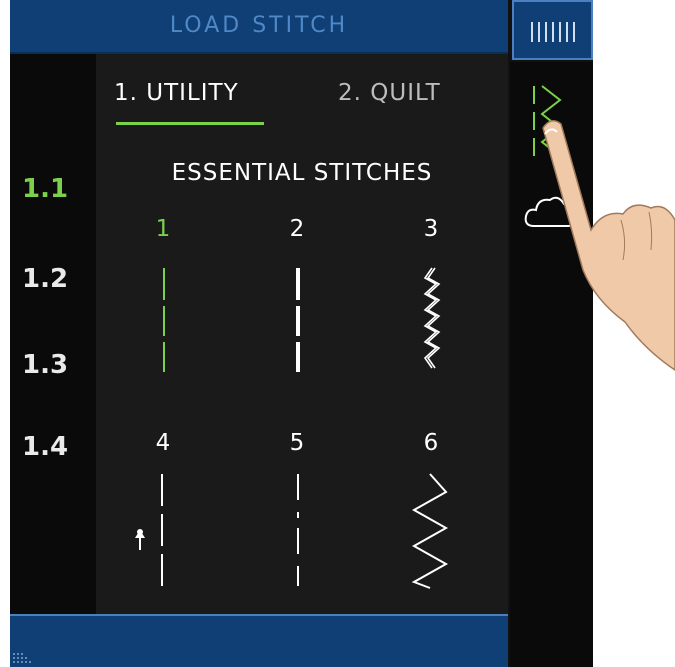  What do you see at coordinates (22, 658) in the screenshot?
I see `grip-dots-icon` at bounding box center [22, 658].